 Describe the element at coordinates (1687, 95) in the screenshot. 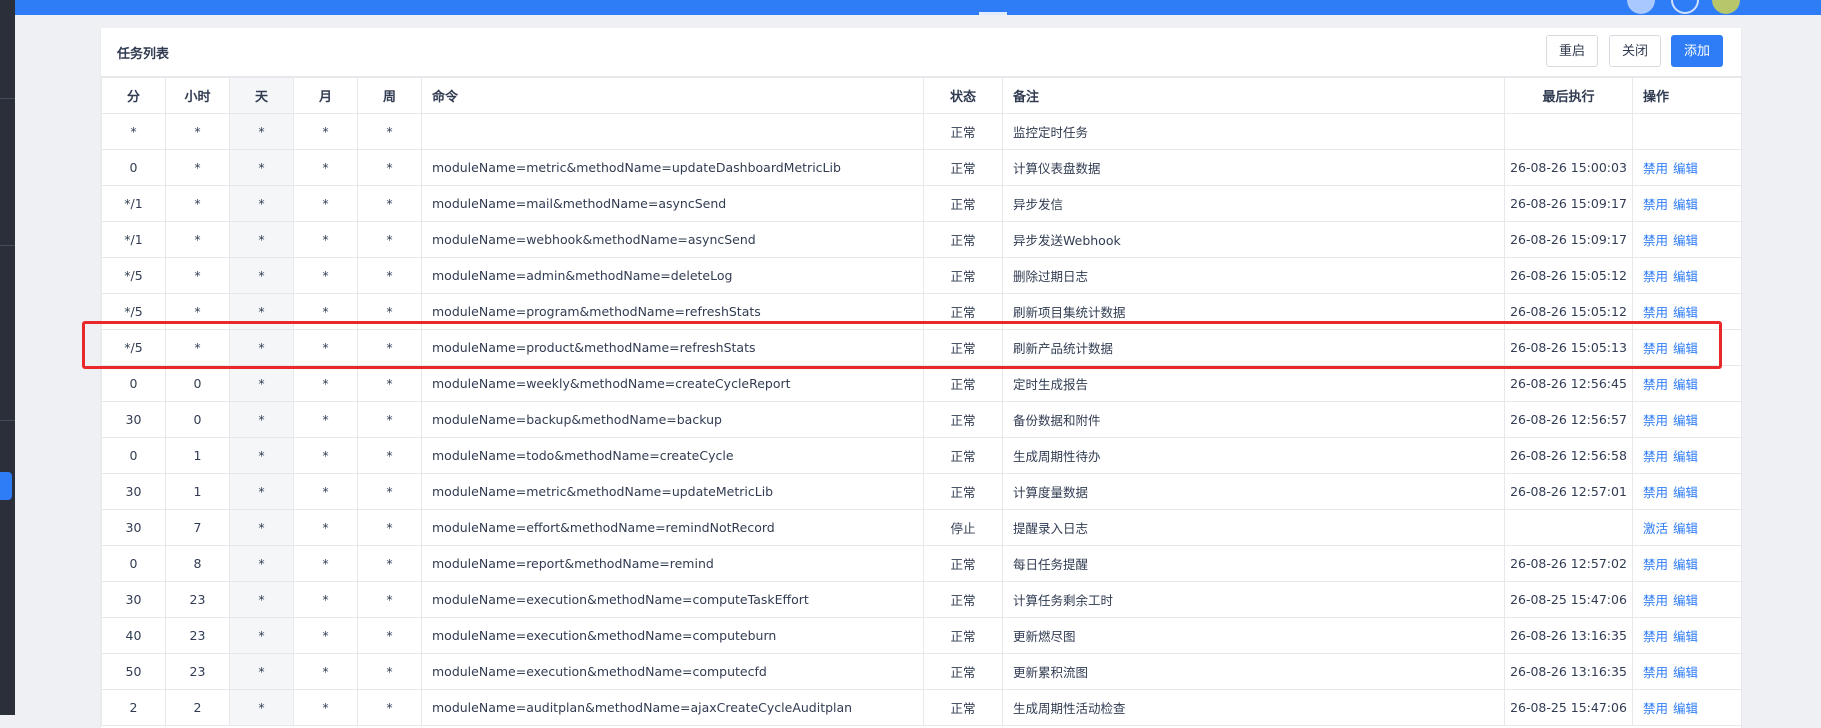

I see `col-actions: 操作` at that location.